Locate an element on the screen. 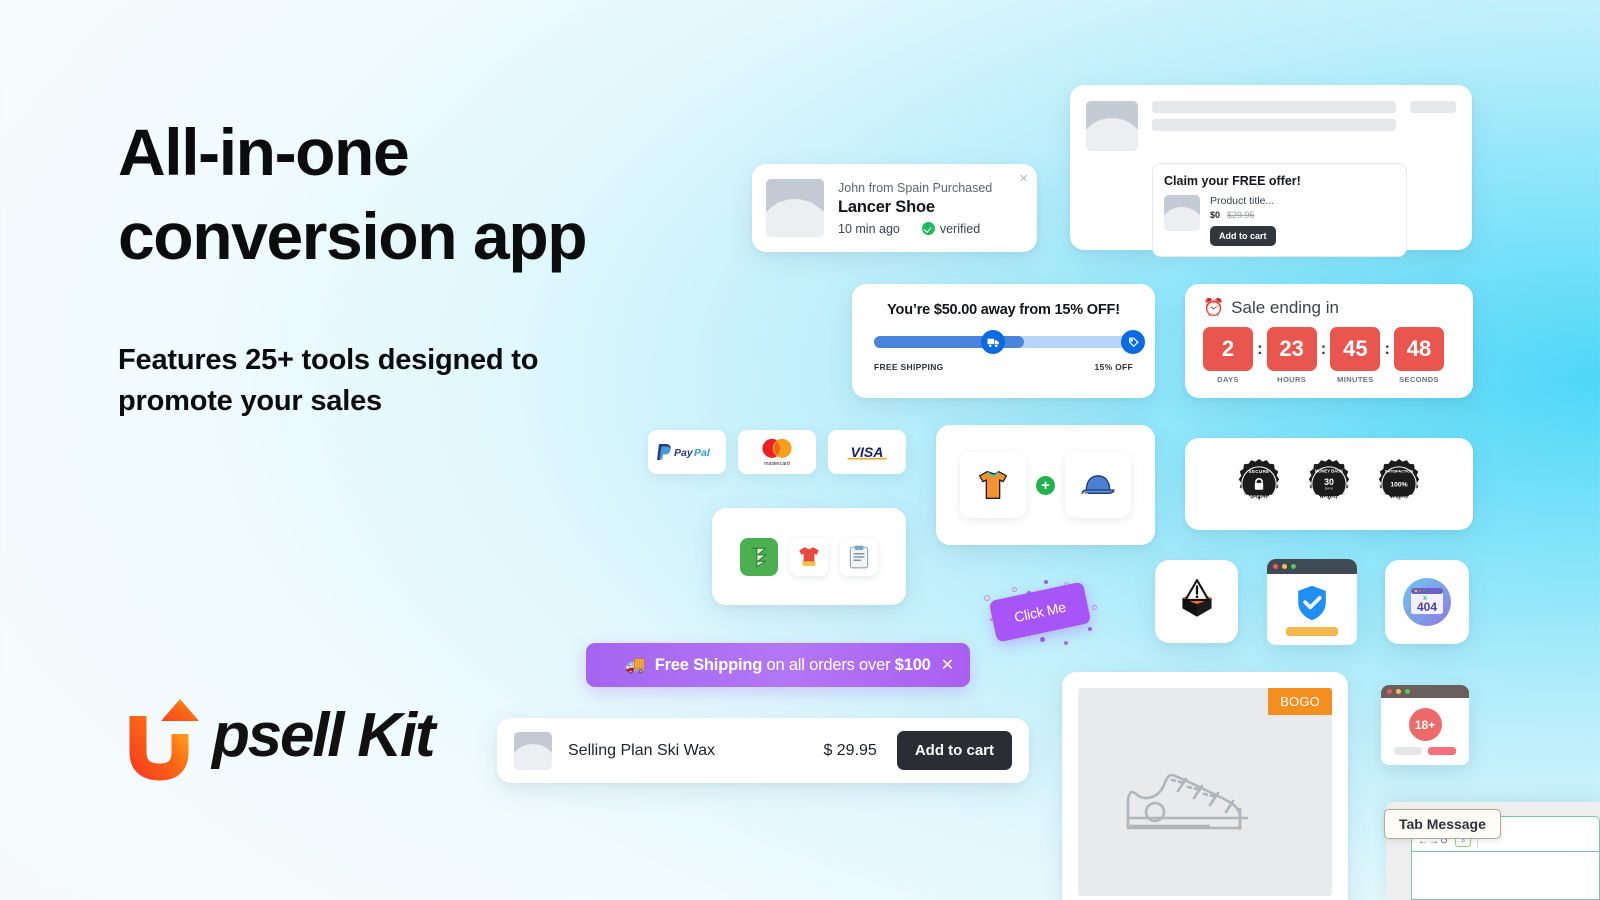 The width and height of the screenshot is (1600, 900). logo-arrow-u-icon is located at coordinates (164, 740).